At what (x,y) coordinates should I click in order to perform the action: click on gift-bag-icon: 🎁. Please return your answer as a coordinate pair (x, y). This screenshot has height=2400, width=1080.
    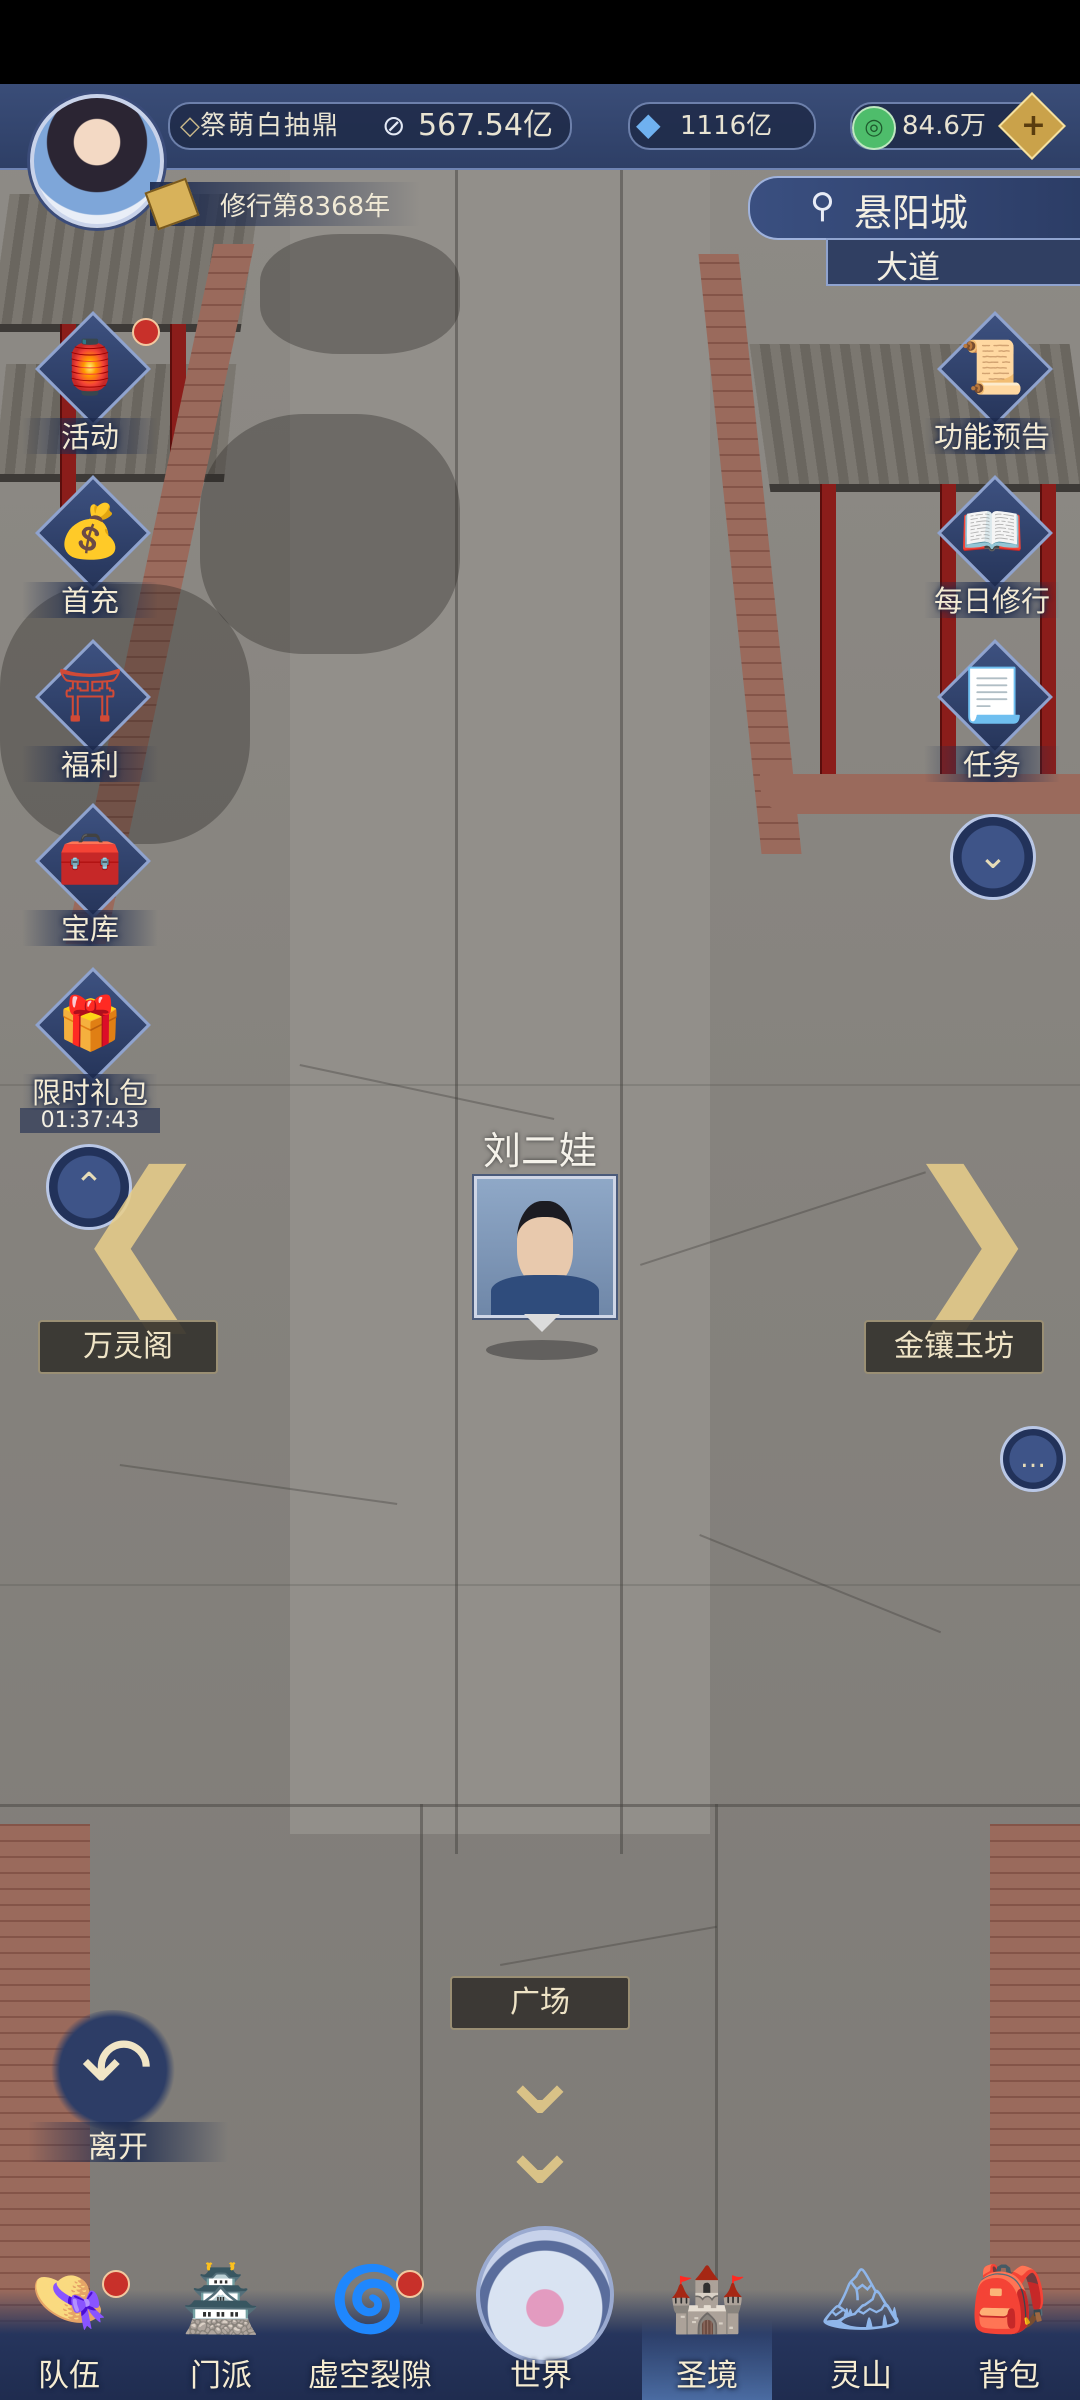
    Looking at the image, I should click on (90, 1024).